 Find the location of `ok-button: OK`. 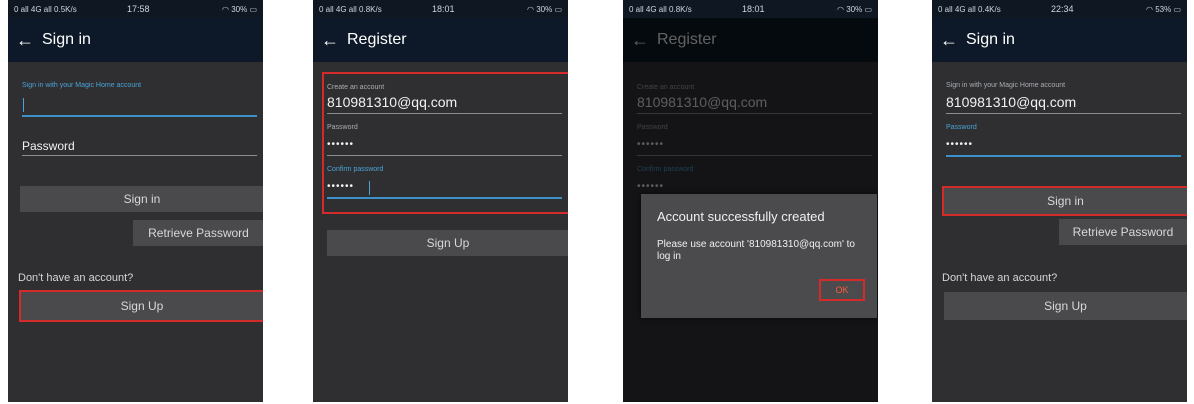

ok-button: OK is located at coordinates (842, 290).